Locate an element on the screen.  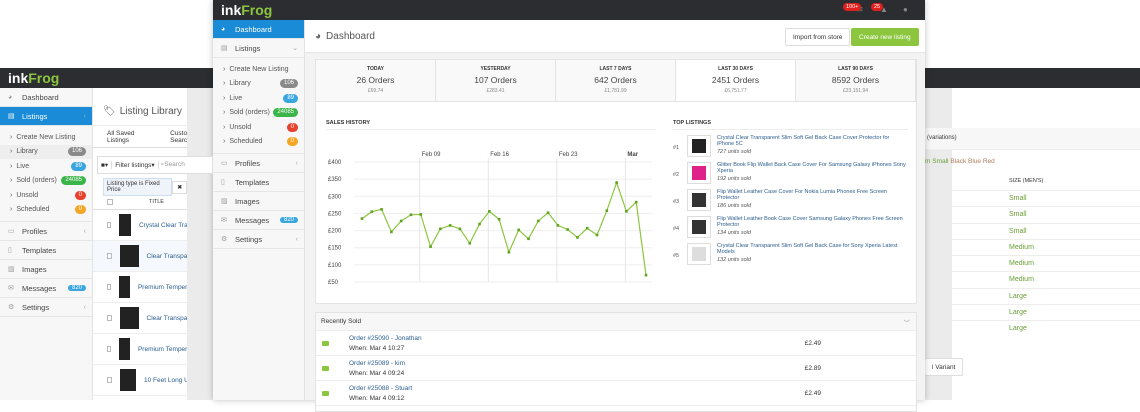
user-icon: ● is located at coordinates (905, 9).